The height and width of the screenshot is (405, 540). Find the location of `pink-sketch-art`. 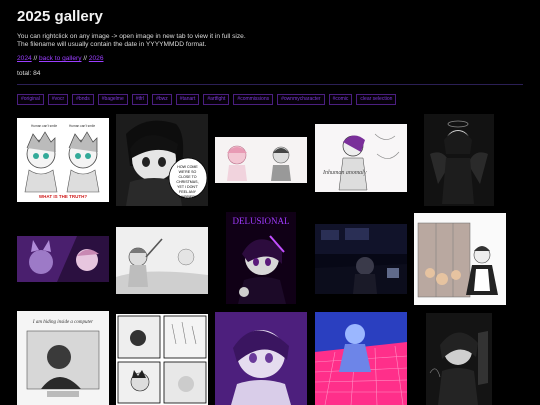

pink-sketch-art is located at coordinates (261, 160).